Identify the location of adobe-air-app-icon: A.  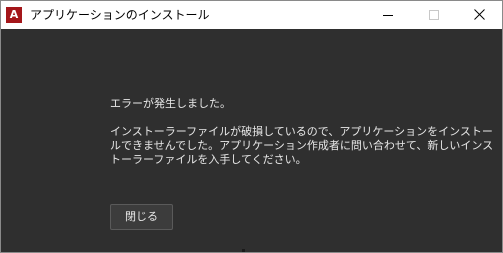
(14, 15).